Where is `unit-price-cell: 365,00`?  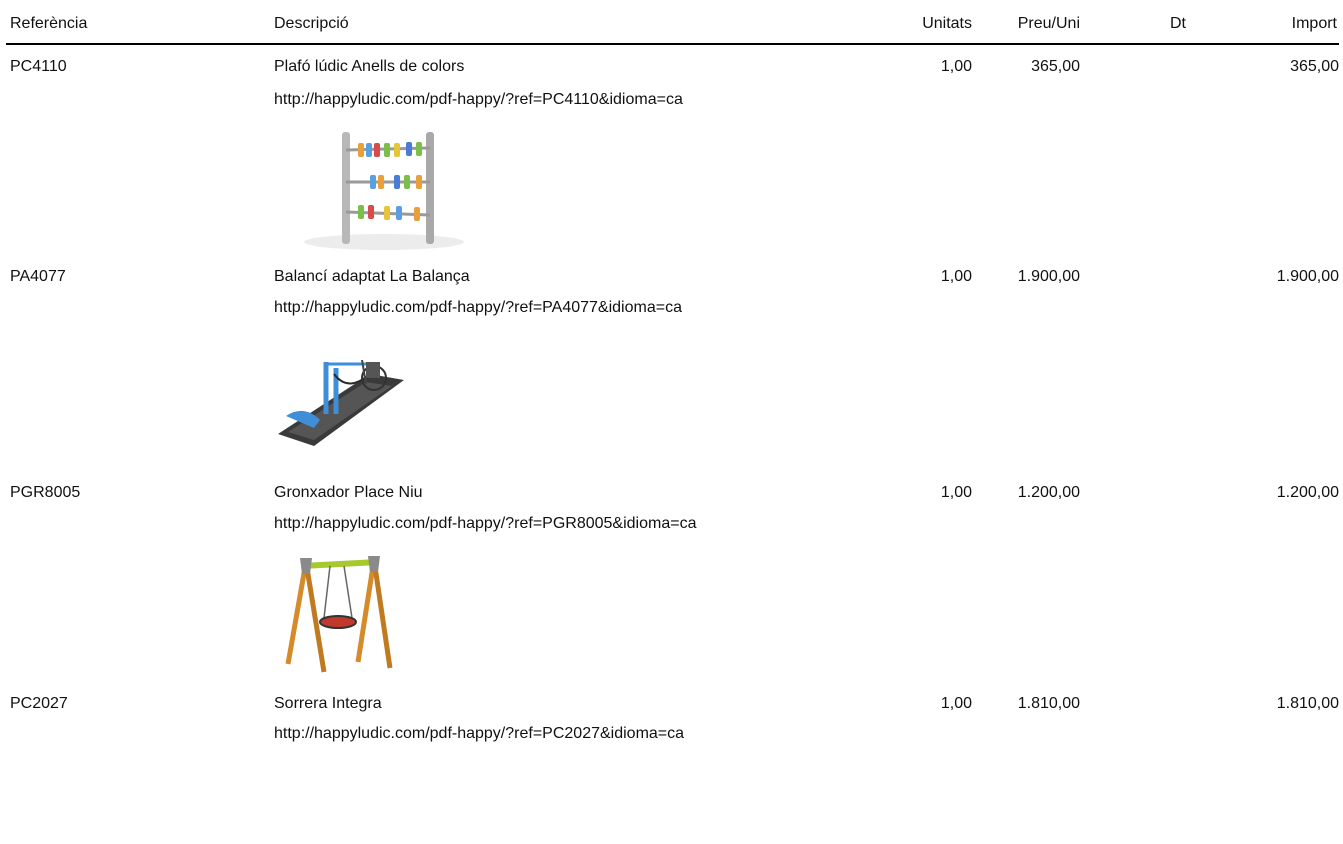
unit-price-cell: 365,00 is located at coordinates (1055, 66).